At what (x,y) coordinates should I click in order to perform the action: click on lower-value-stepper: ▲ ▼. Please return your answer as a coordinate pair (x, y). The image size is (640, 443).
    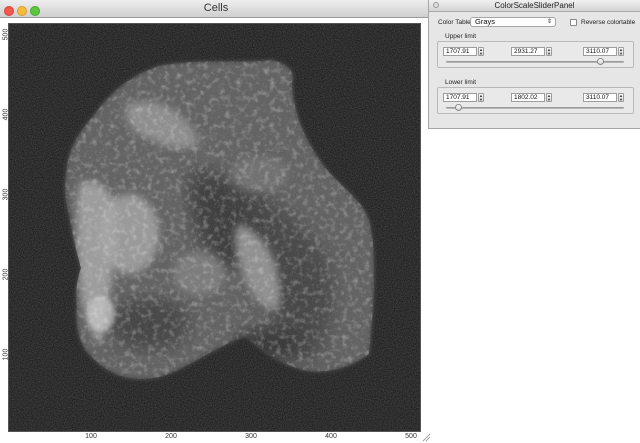
    Looking at the image, I should click on (549, 97).